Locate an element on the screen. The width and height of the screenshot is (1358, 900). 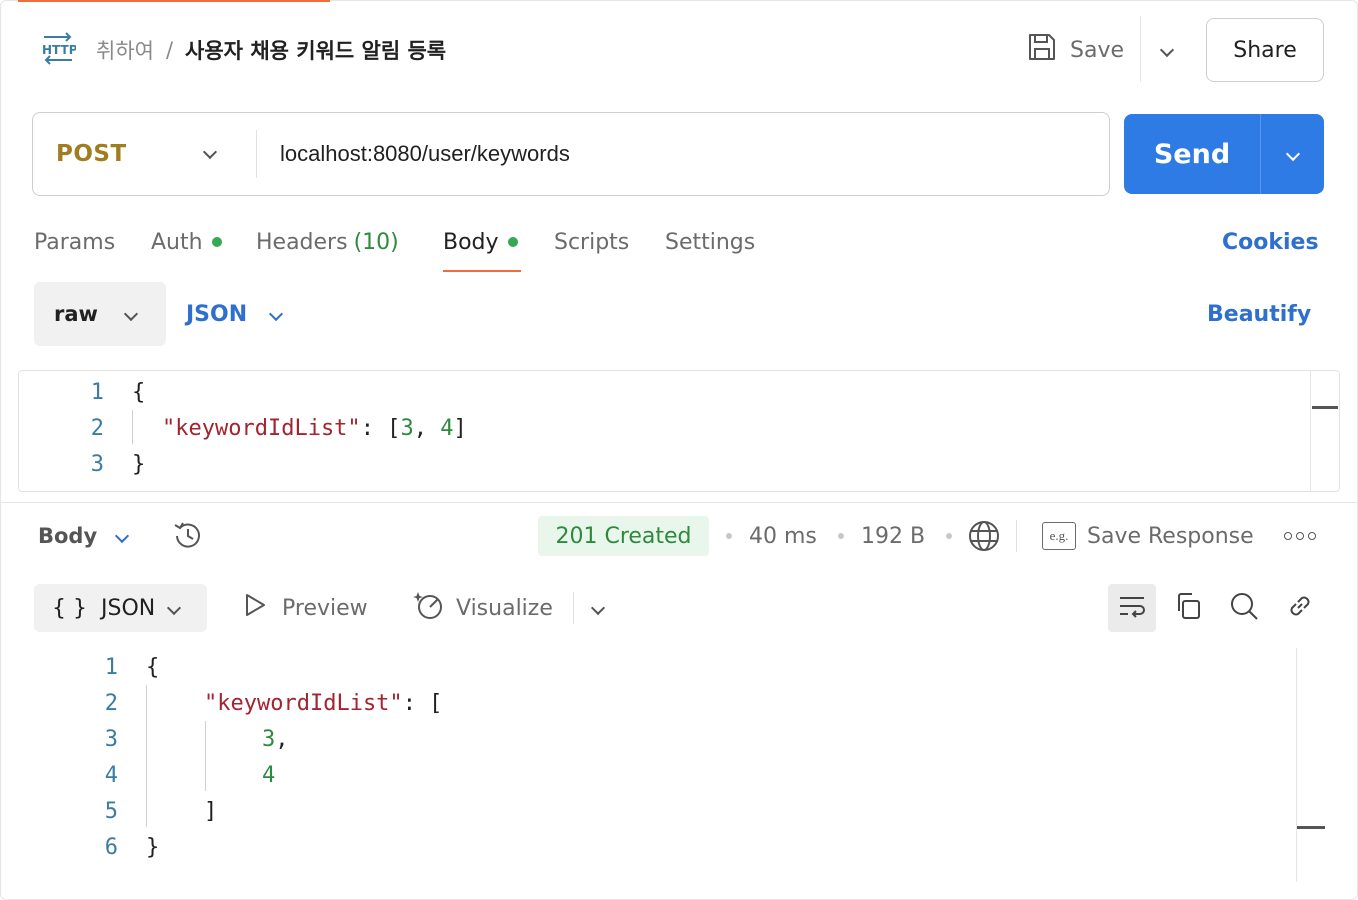
search-icon is located at coordinates (1244, 608).